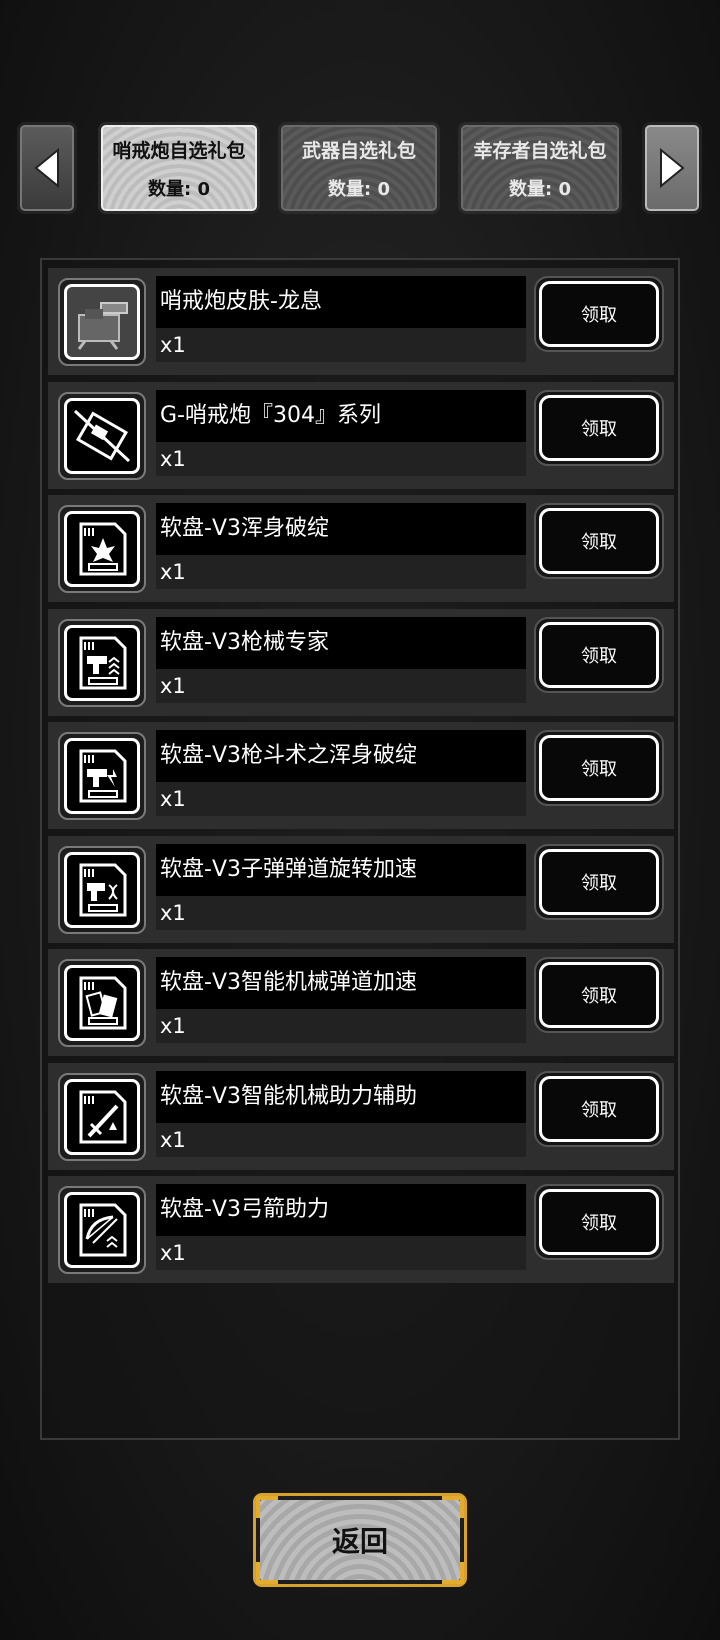  What do you see at coordinates (179, 150) in the screenshot?
I see `tab-title: 哨戒炮自选礼包` at bounding box center [179, 150].